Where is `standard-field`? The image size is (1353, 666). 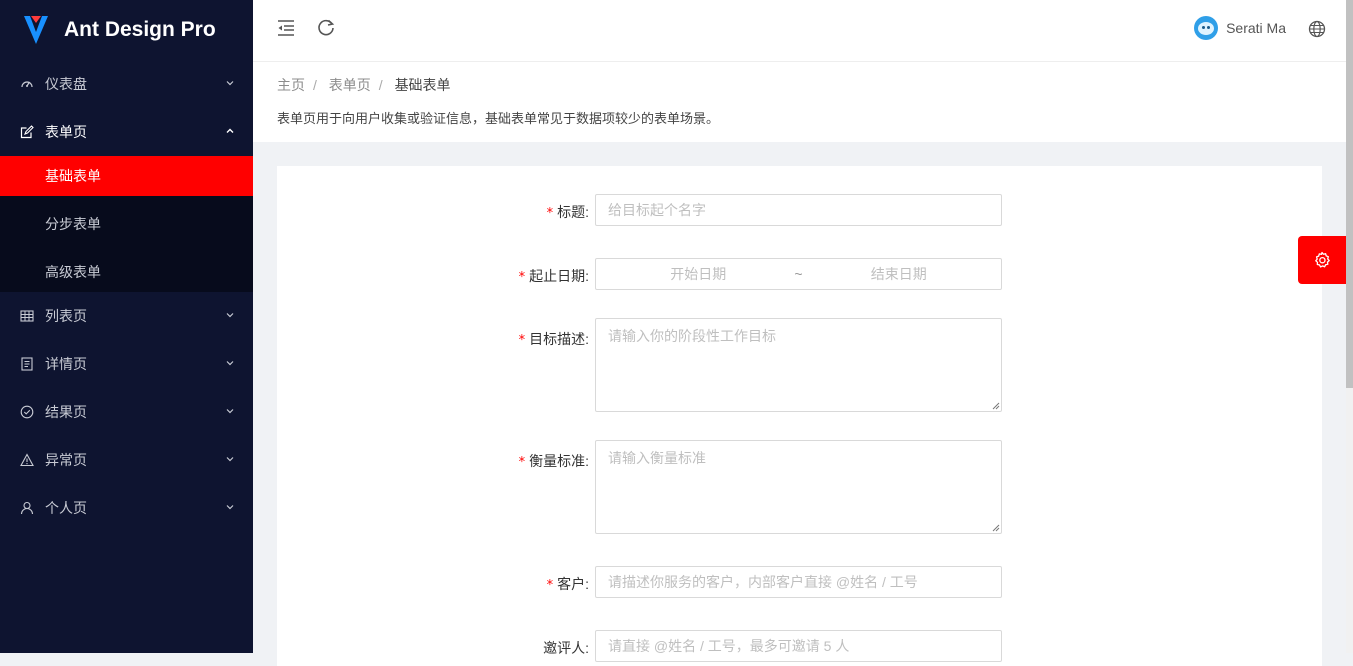
standard-field is located at coordinates (798, 487).